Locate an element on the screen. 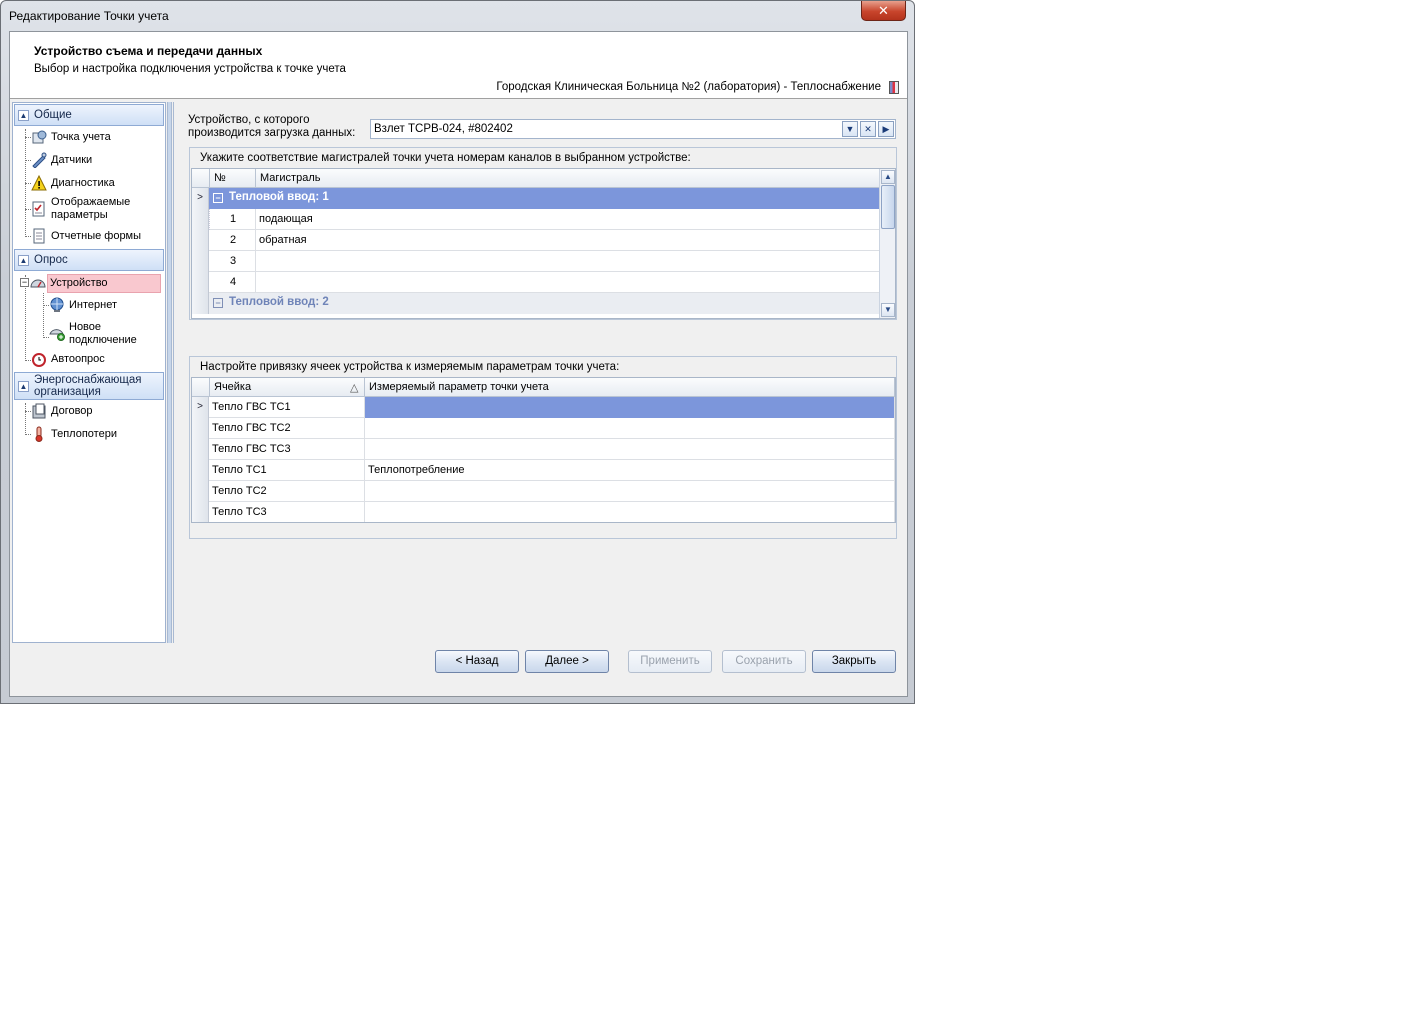 The image size is (1410, 1028). channel-number: 4 is located at coordinates (233, 282).